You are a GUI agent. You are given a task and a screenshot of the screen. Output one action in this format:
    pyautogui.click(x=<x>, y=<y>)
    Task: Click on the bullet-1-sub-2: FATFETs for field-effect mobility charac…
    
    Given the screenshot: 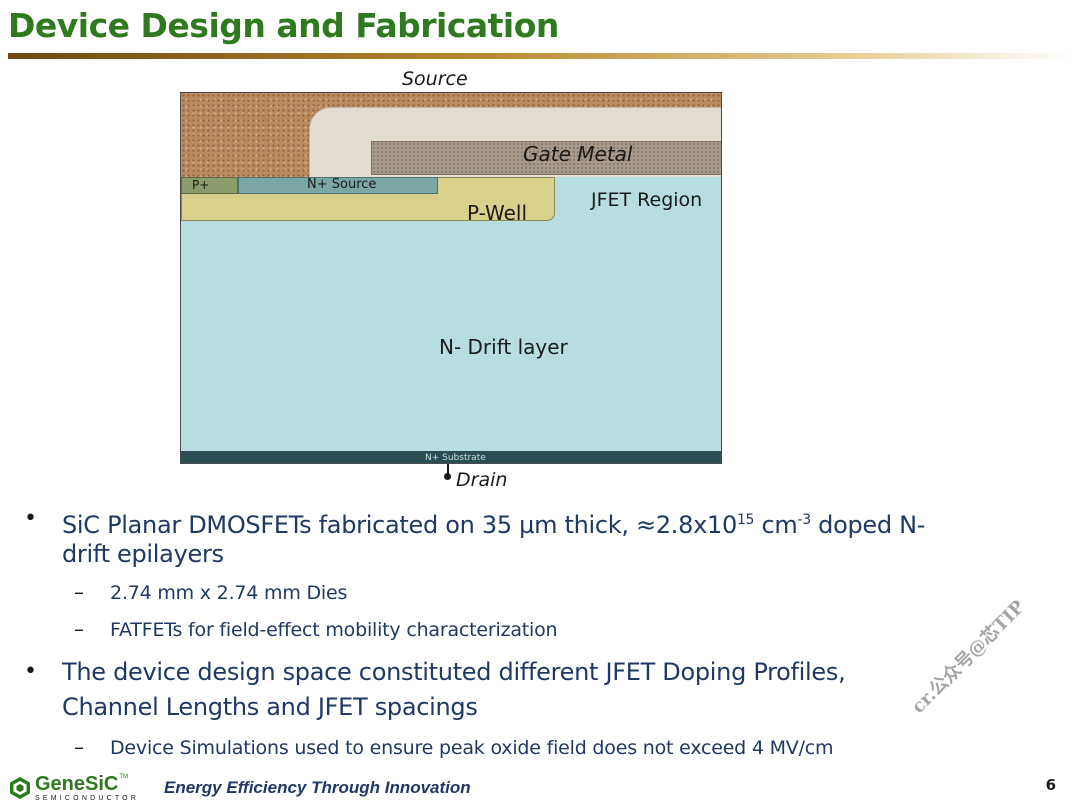 What is the action you would take?
    pyautogui.click(x=334, y=630)
    